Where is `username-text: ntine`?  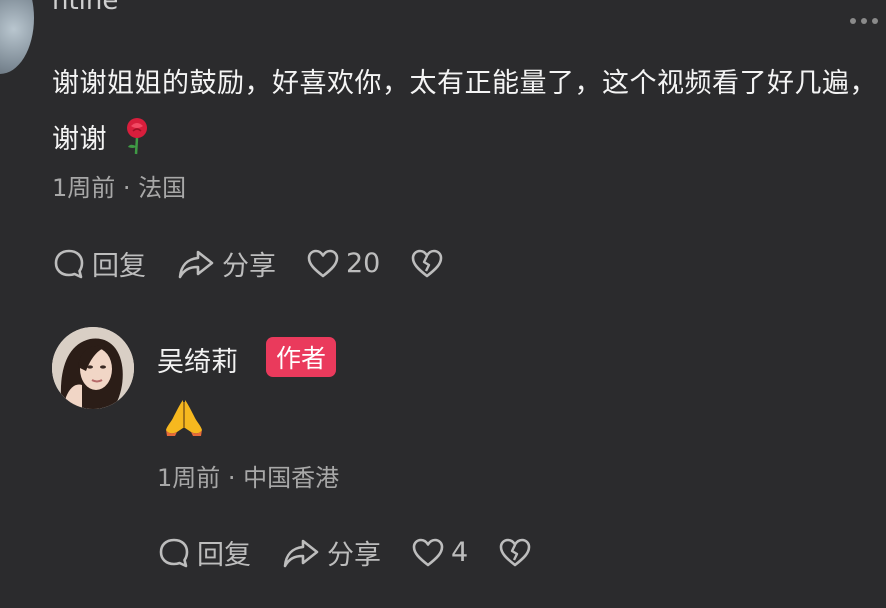 username-text: ntine is located at coordinates (85, 8).